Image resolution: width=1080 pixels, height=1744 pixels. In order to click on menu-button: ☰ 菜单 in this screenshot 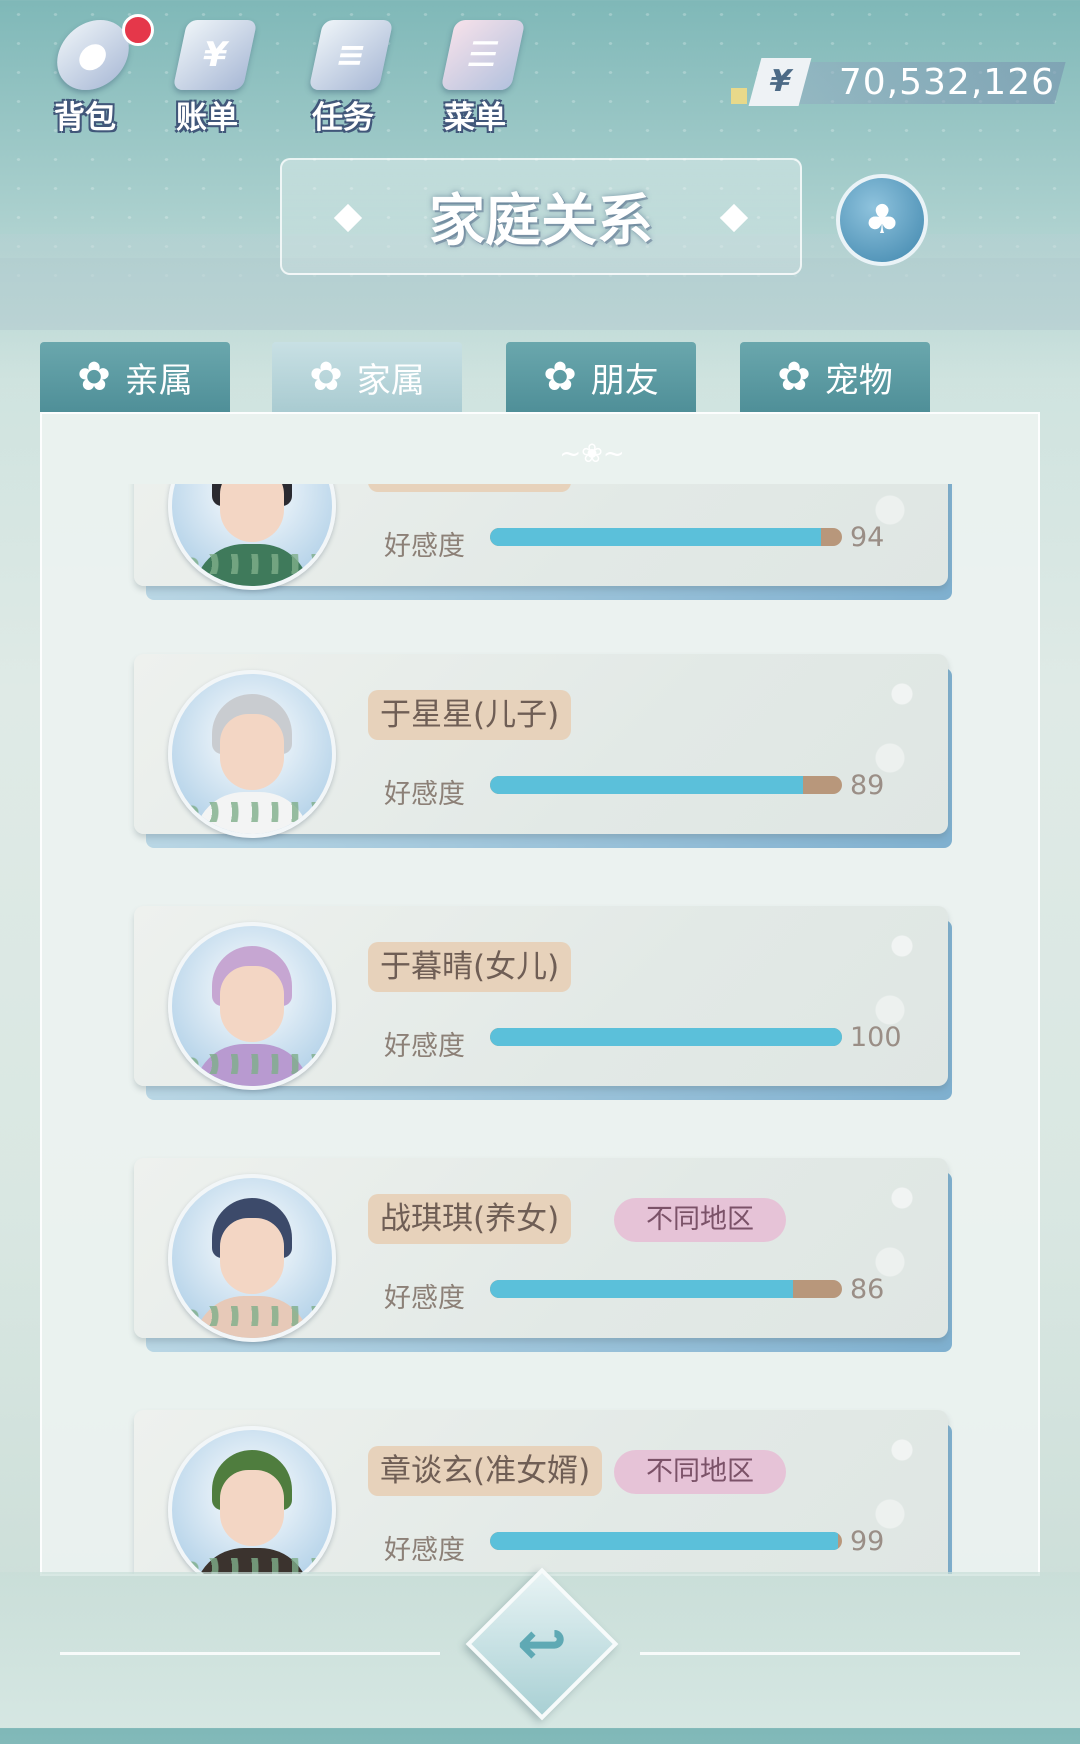, I will do `click(480, 73)`.